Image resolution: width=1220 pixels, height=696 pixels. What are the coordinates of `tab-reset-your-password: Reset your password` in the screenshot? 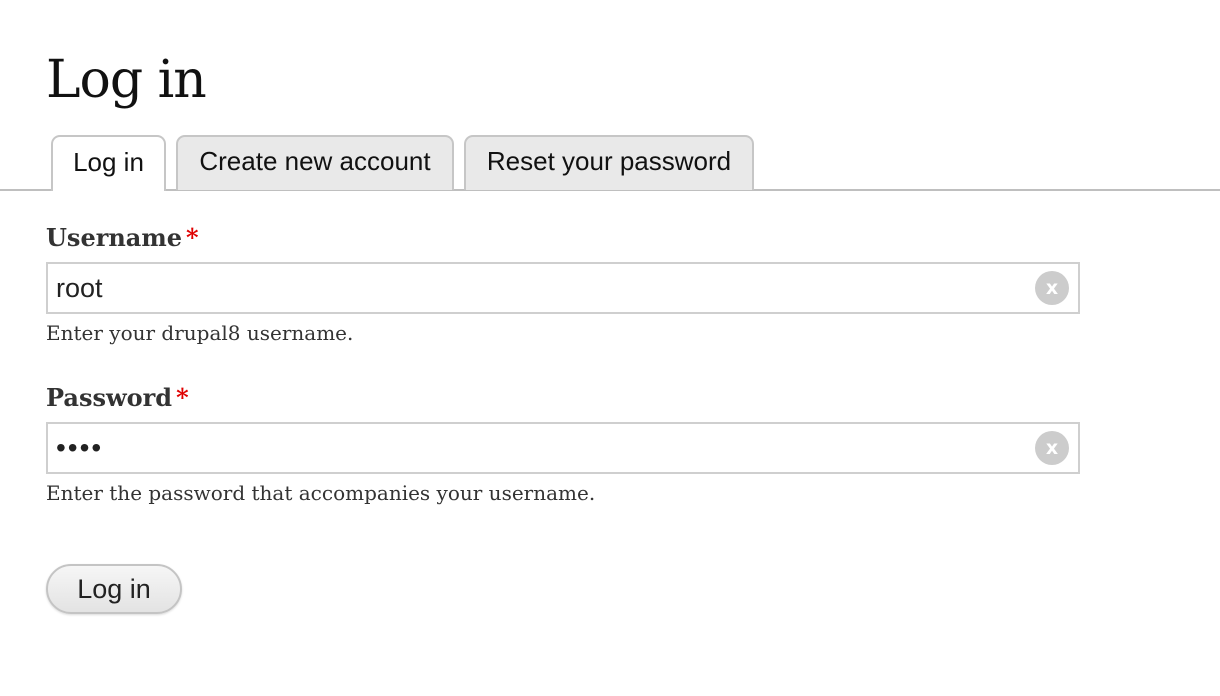 It's located at (609, 162).